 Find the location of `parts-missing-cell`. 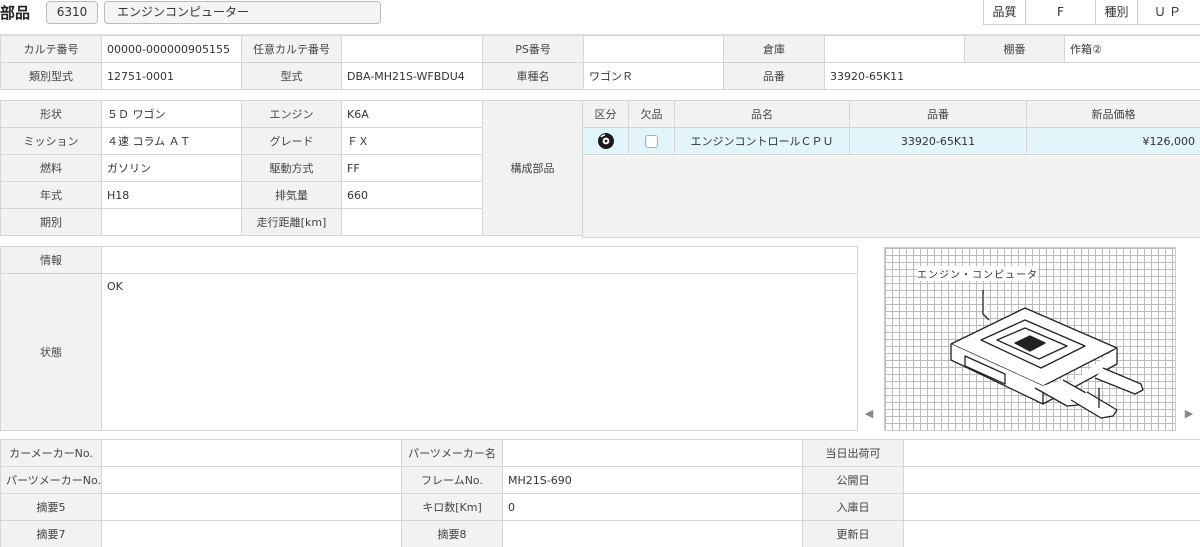

parts-missing-cell is located at coordinates (651, 141).